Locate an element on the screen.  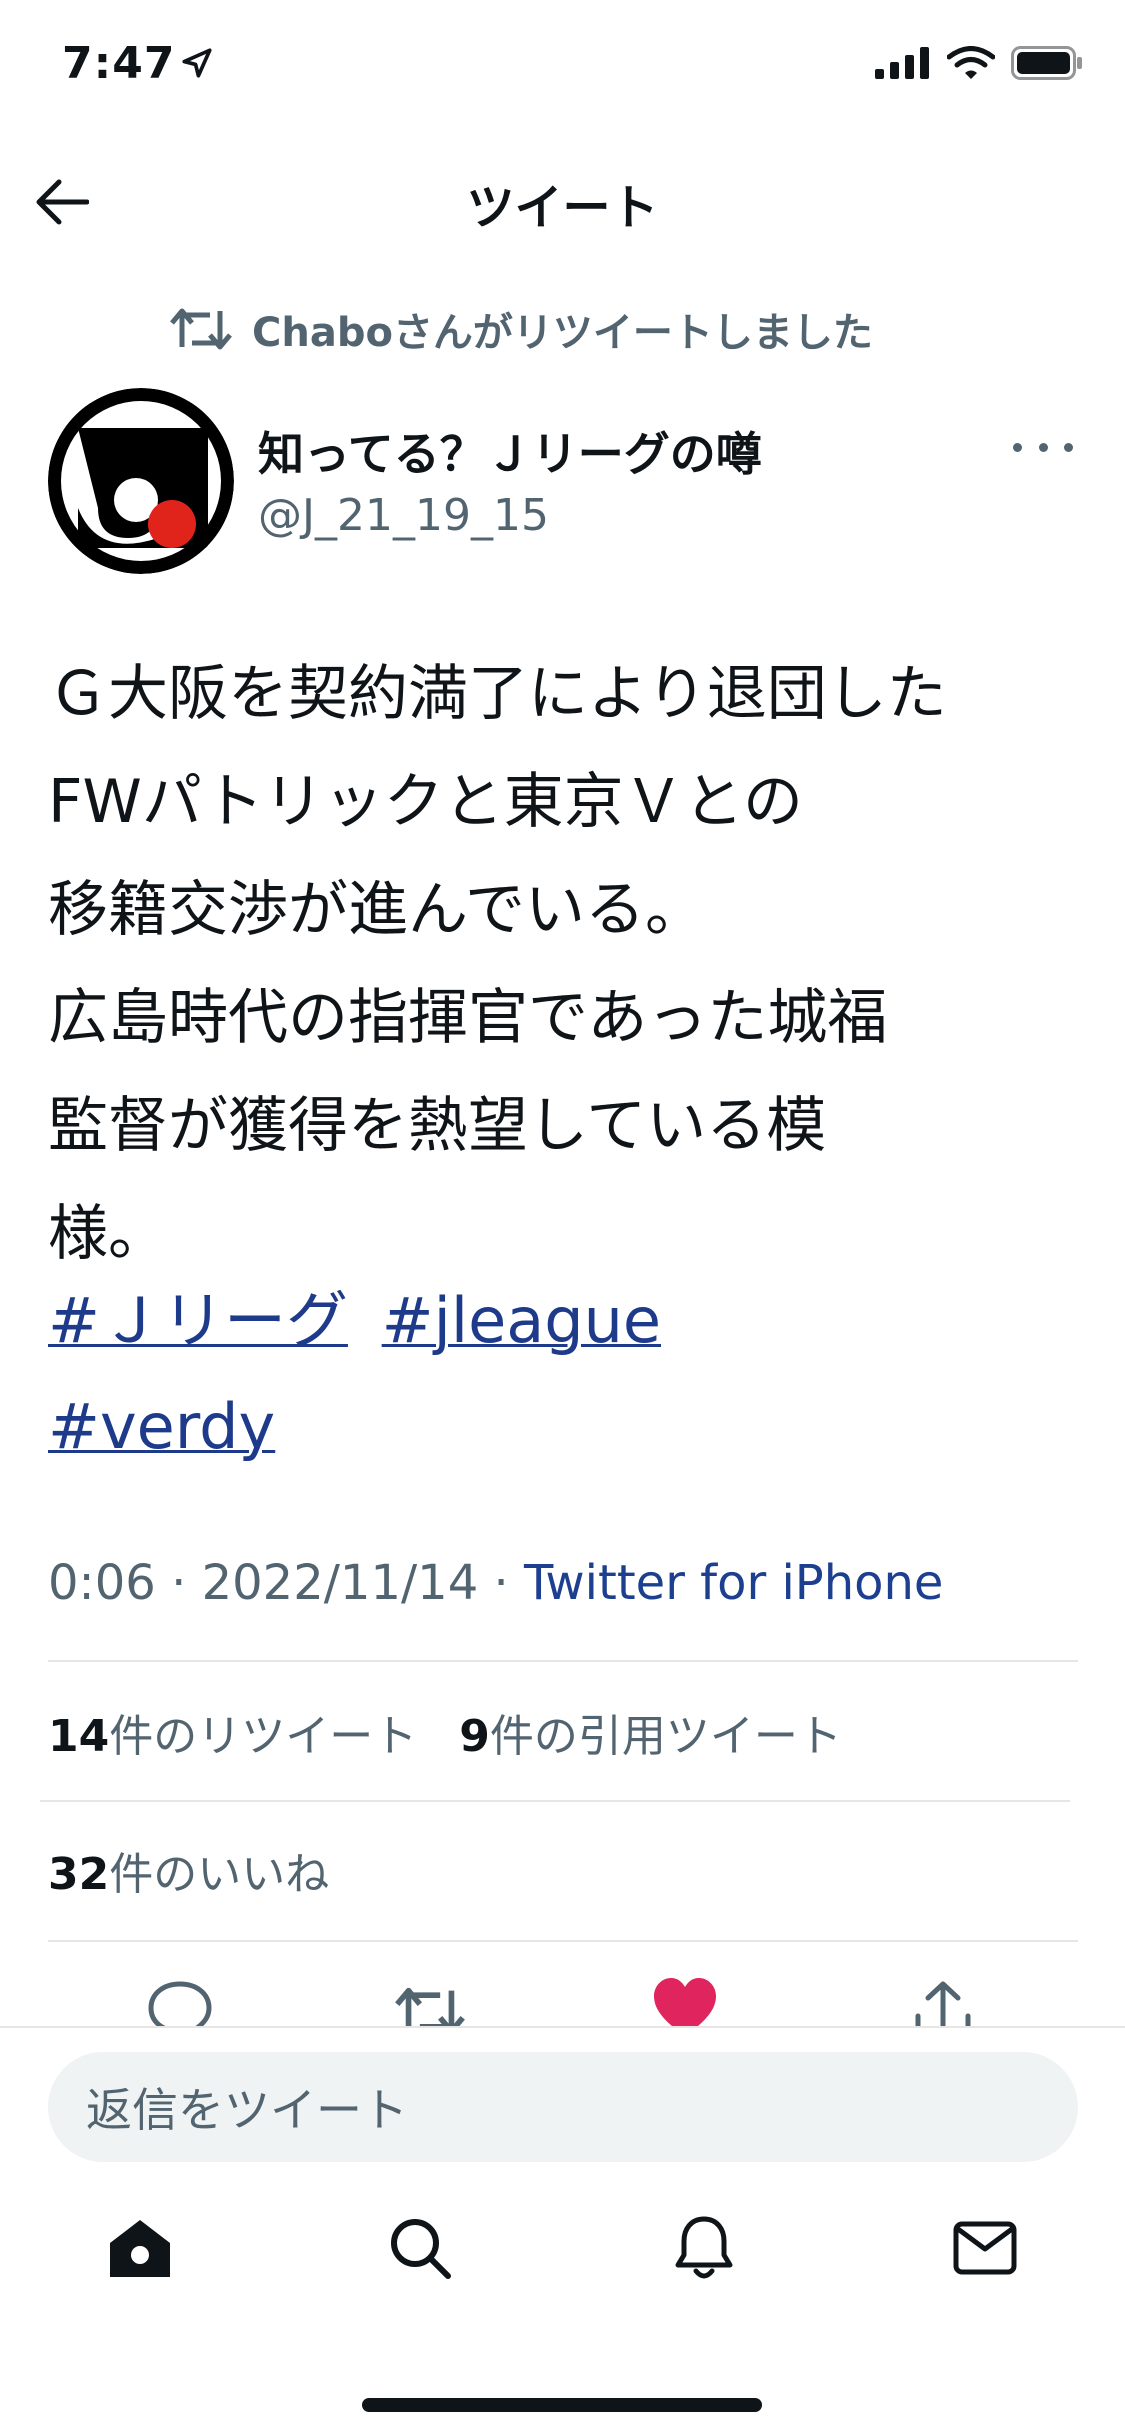
tab-messages is located at coordinates (985, 2248).